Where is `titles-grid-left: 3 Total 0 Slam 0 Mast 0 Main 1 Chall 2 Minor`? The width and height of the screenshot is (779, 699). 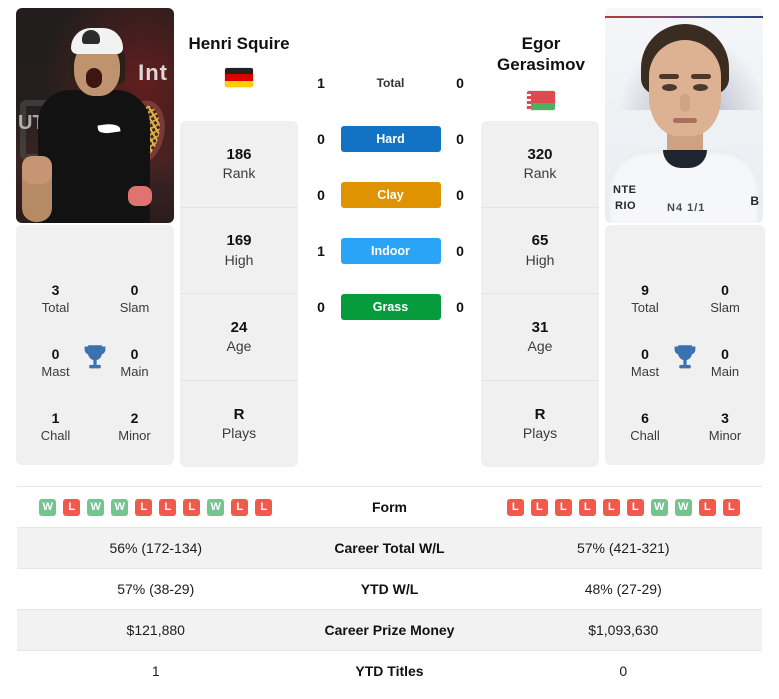 titles-grid-left: 3 Total 0 Slam 0 Mast 0 Main 1 Chall 2 Minor is located at coordinates (95, 366).